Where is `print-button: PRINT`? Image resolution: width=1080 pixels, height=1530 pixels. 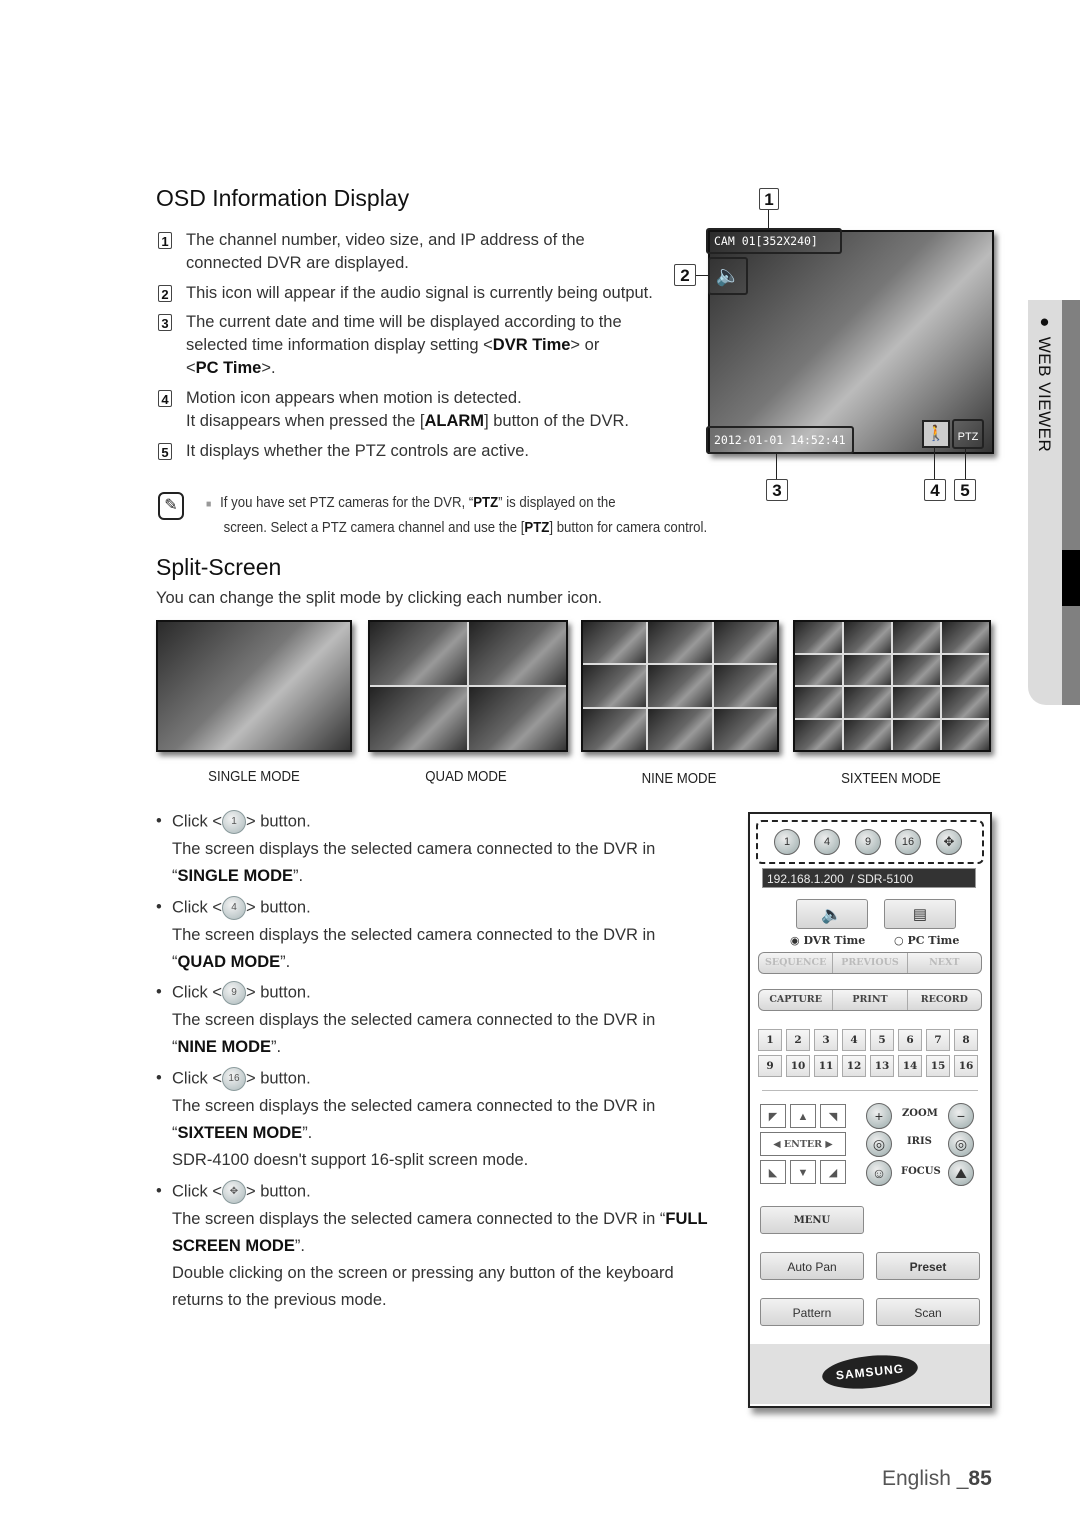 print-button: PRINT is located at coordinates (870, 1000).